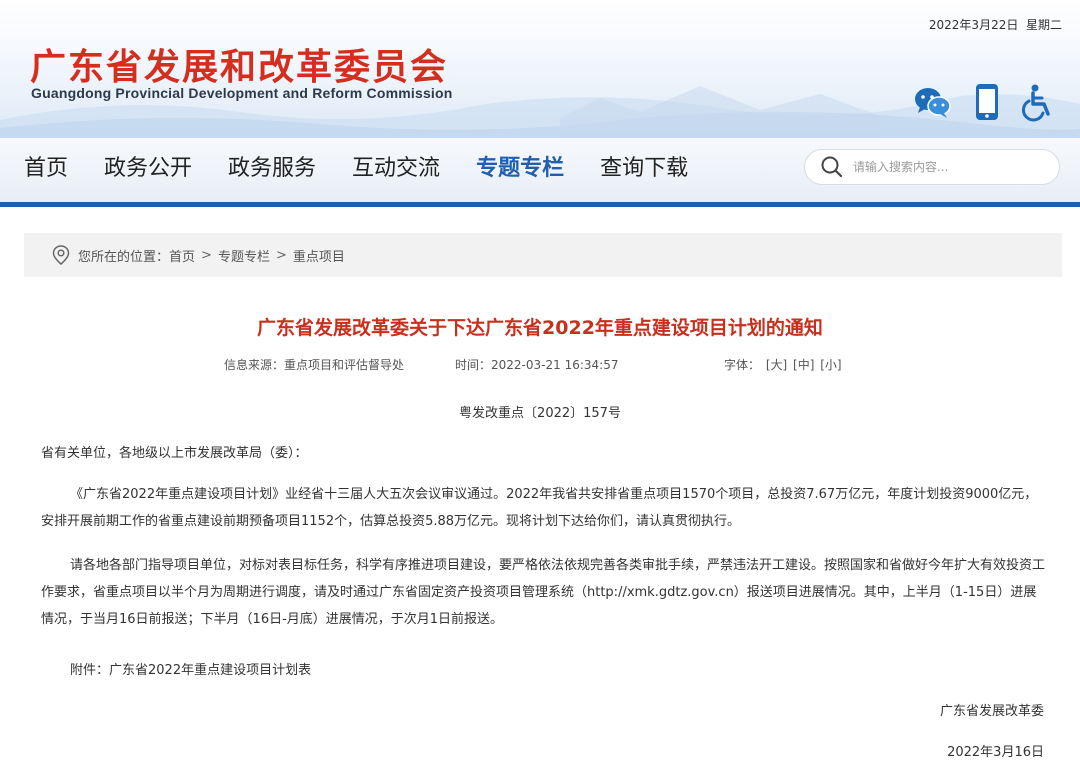  Describe the element at coordinates (124, 257) in the screenshot. I see `breadcrumb-prefix: 您所在的位置：` at that location.